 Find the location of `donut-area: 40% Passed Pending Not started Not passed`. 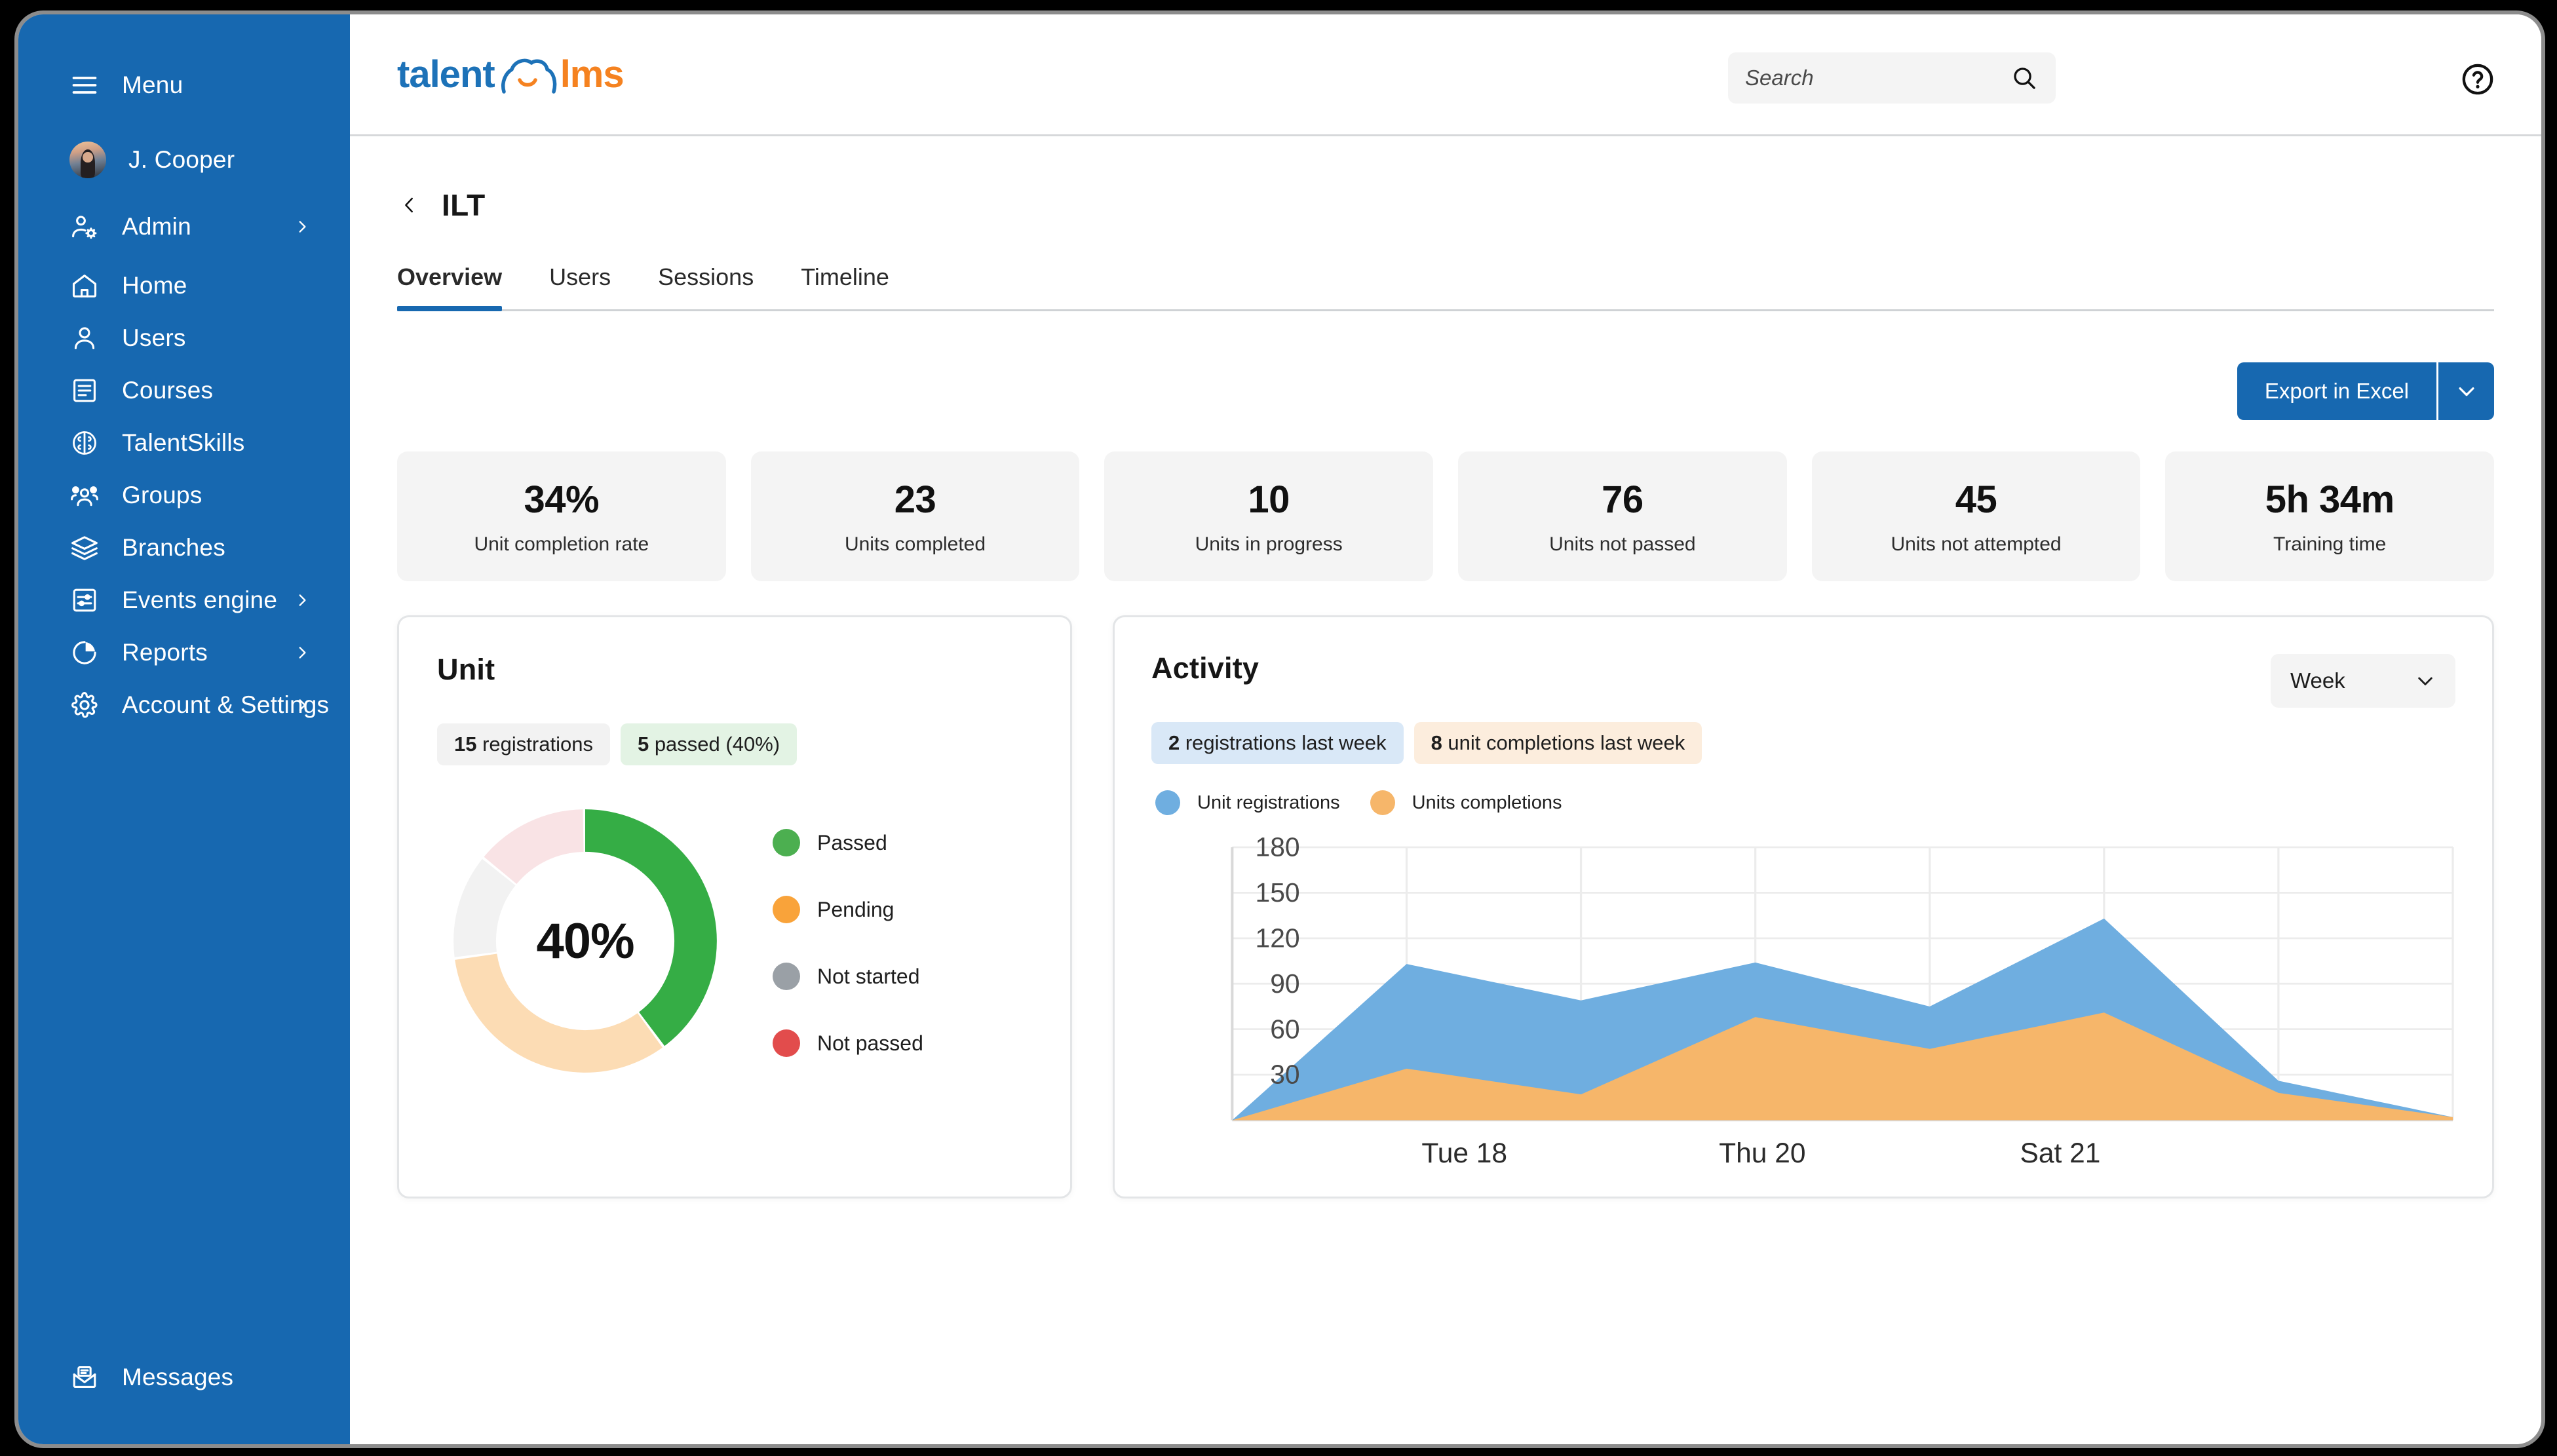

donut-area: 40% Passed Pending Not started Not passed is located at coordinates (734, 940).